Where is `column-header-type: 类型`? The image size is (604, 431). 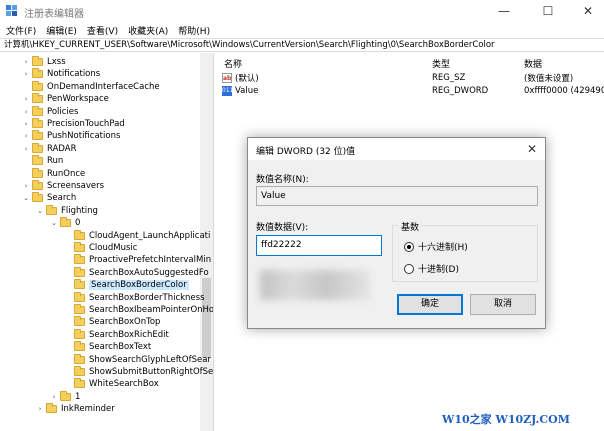 column-header-type: 类型 is located at coordinates (441, 63).